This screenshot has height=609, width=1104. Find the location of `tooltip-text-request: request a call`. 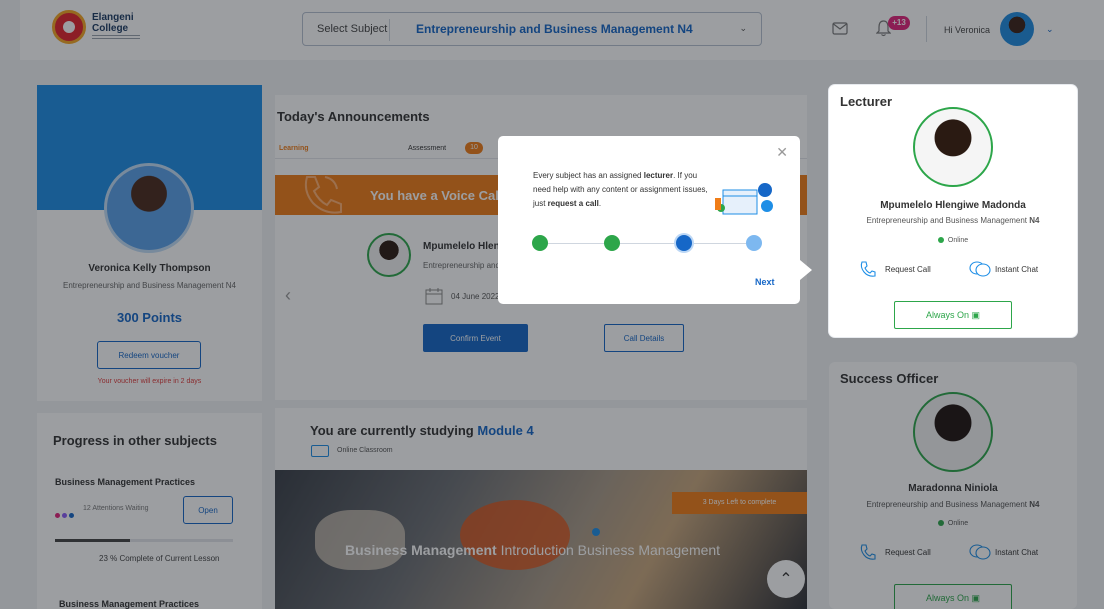

tooltip-text-request: request a call is located at coordinates (573, 203).